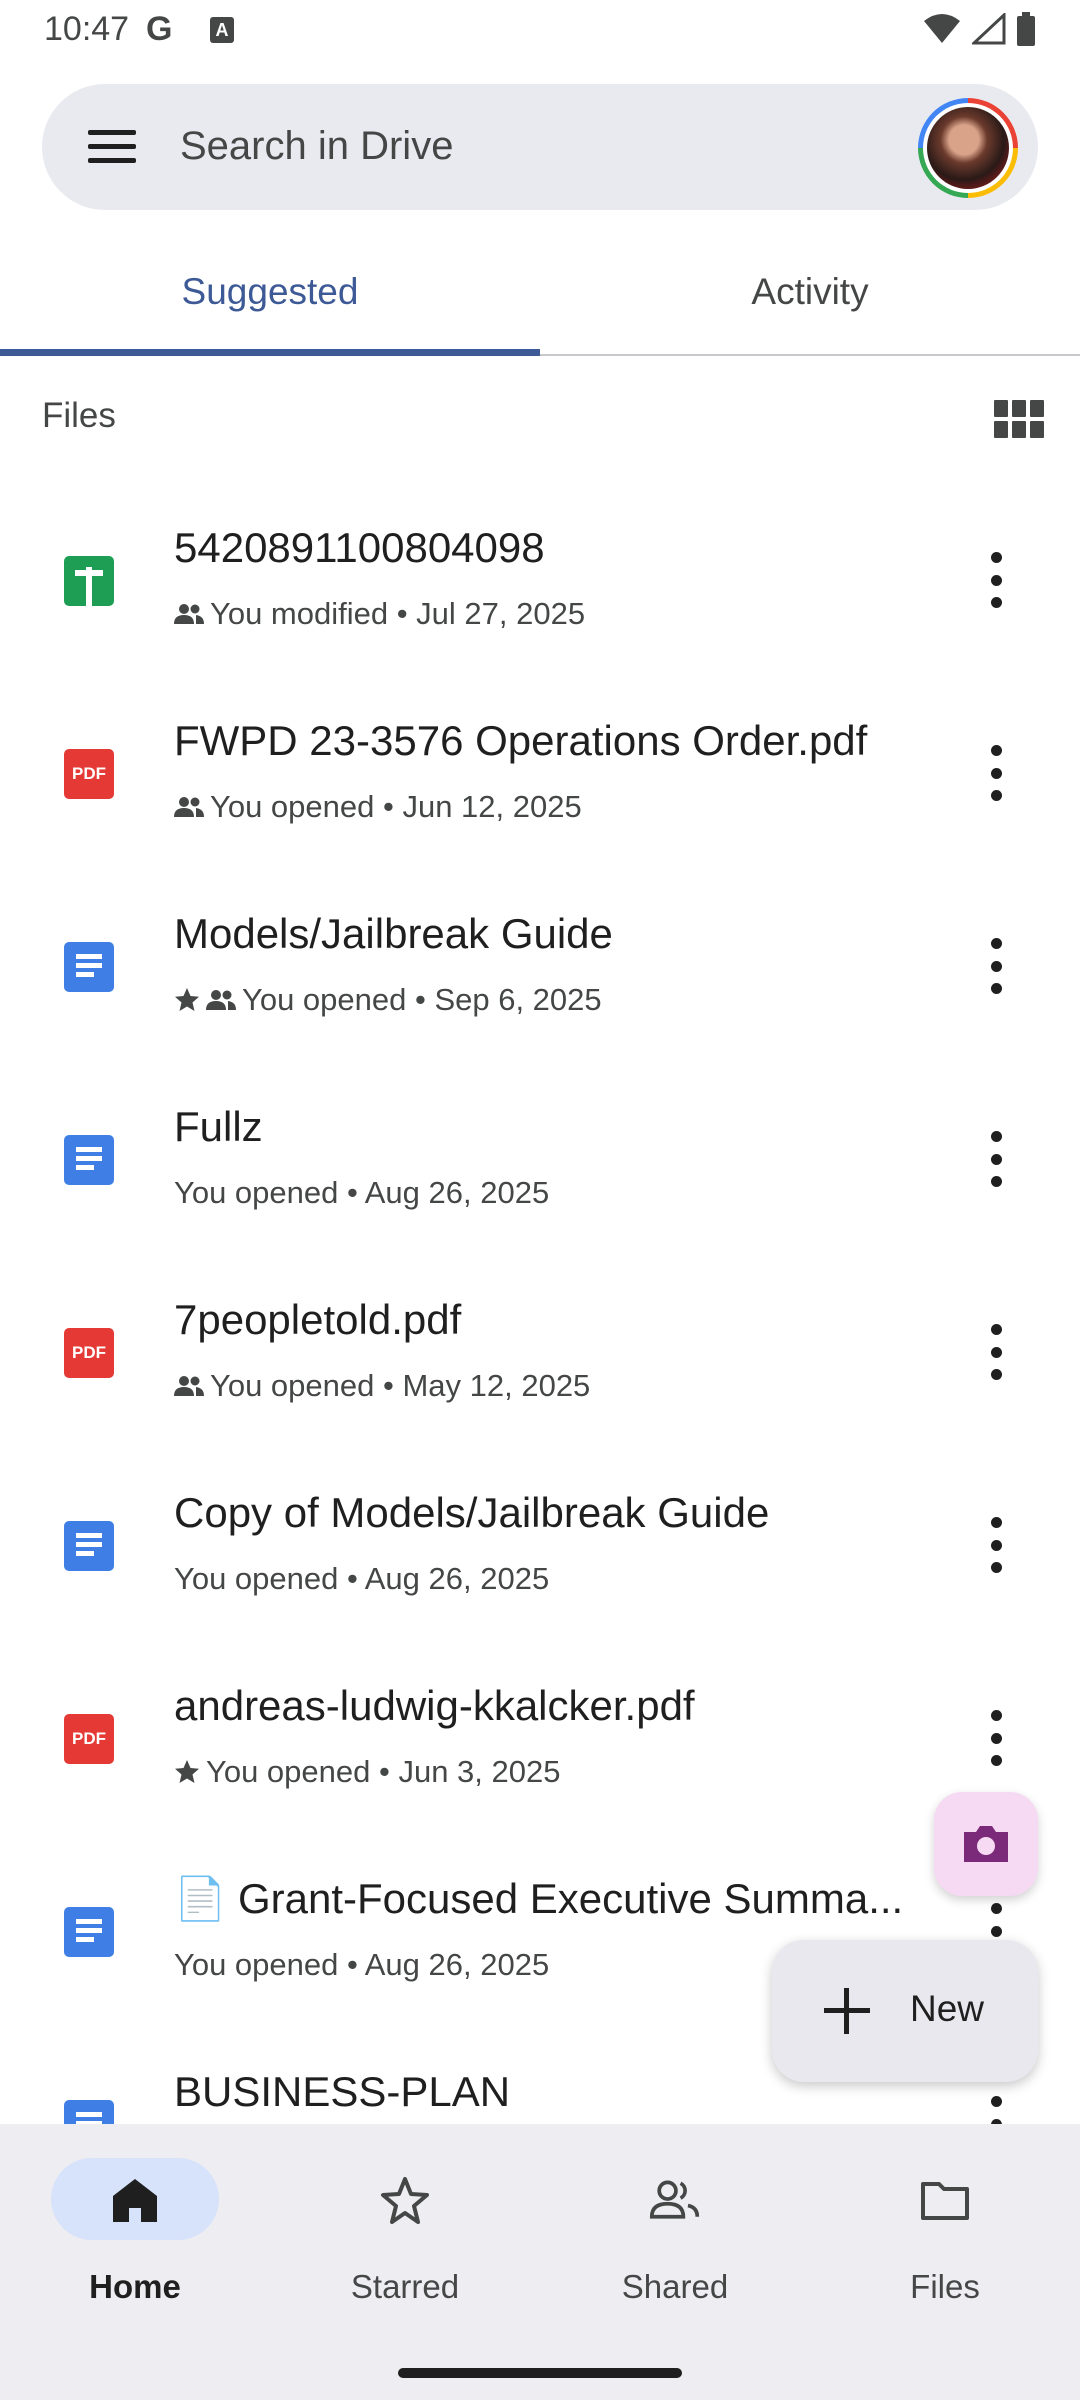  What do you see at coordinates (222, 30) in the screenshot?
I see `accessibility-icon: A` at bounding box center [222, 30].